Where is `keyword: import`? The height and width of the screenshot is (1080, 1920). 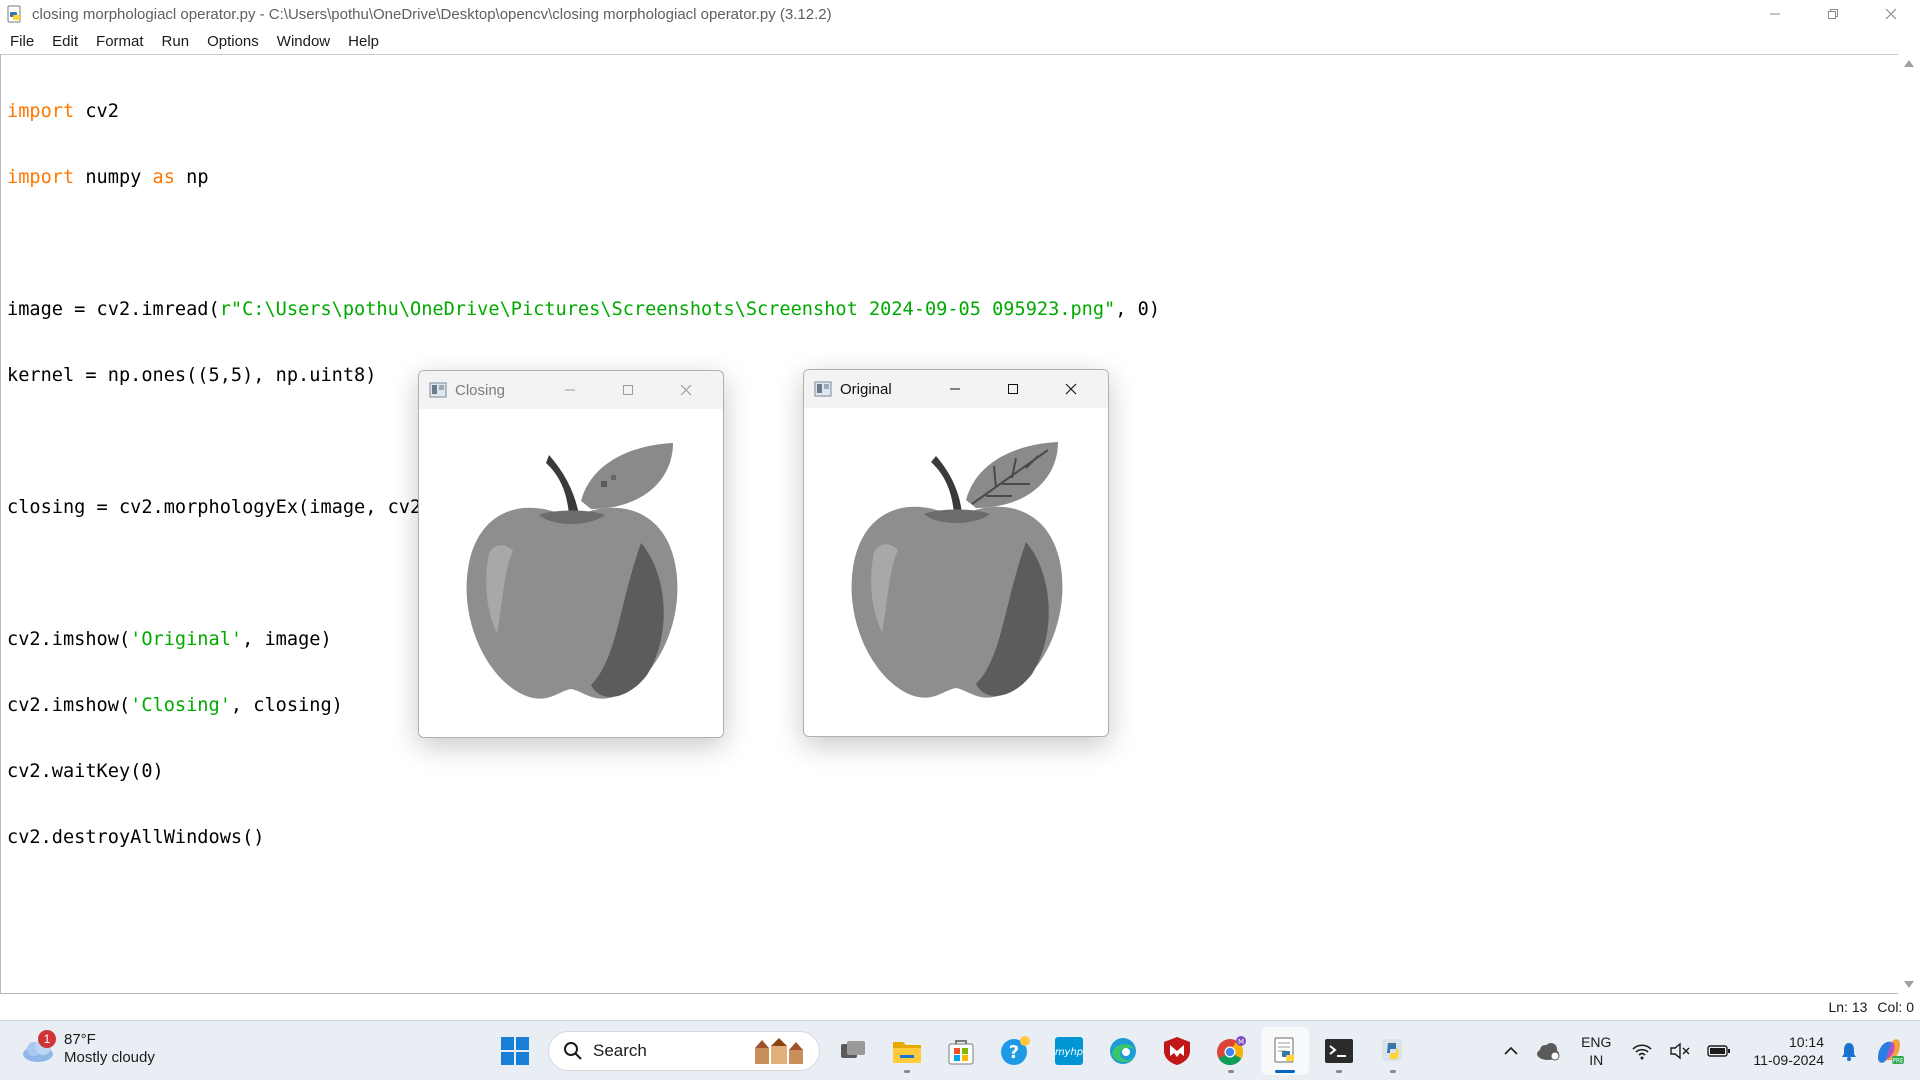
keyword: import is located at coordinates (41, 111).